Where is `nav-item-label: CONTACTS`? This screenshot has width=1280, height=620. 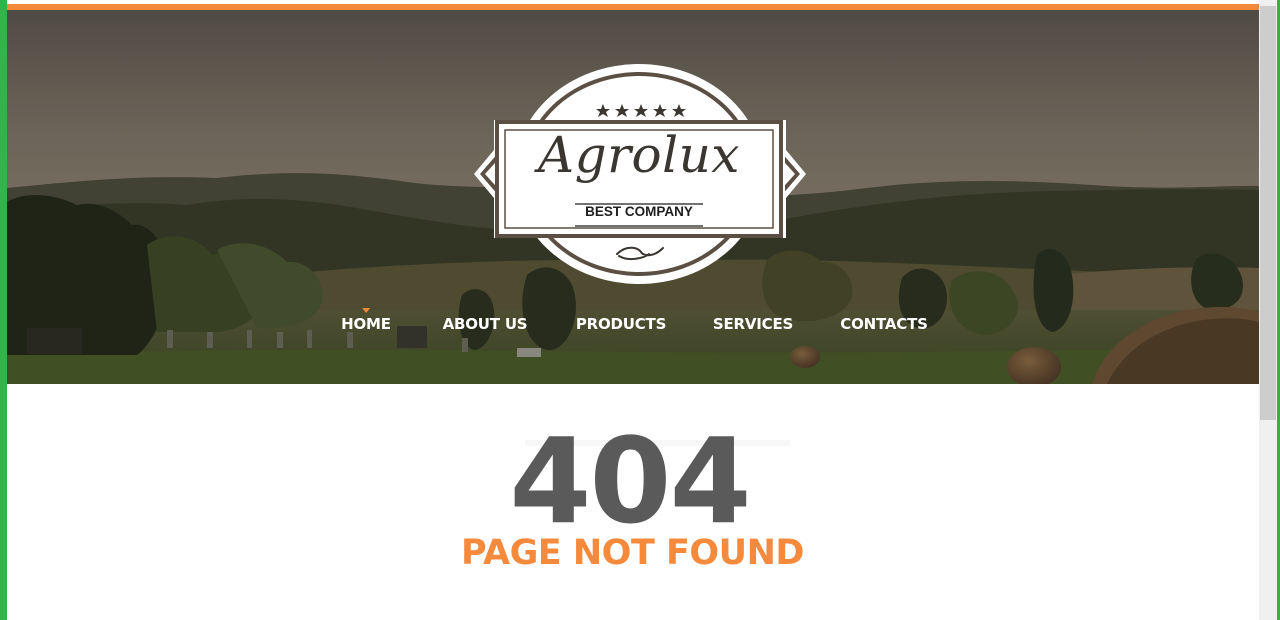 nav-item-label: CONTACTS is located at coordinates (884, 324).